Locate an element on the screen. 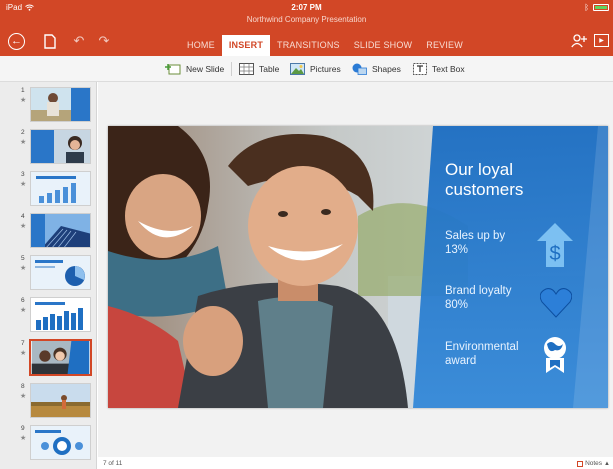 The height and width of the screenshot is (469, 613). thumbnail-row: 9 ★ is located at coordinates (48, 443).